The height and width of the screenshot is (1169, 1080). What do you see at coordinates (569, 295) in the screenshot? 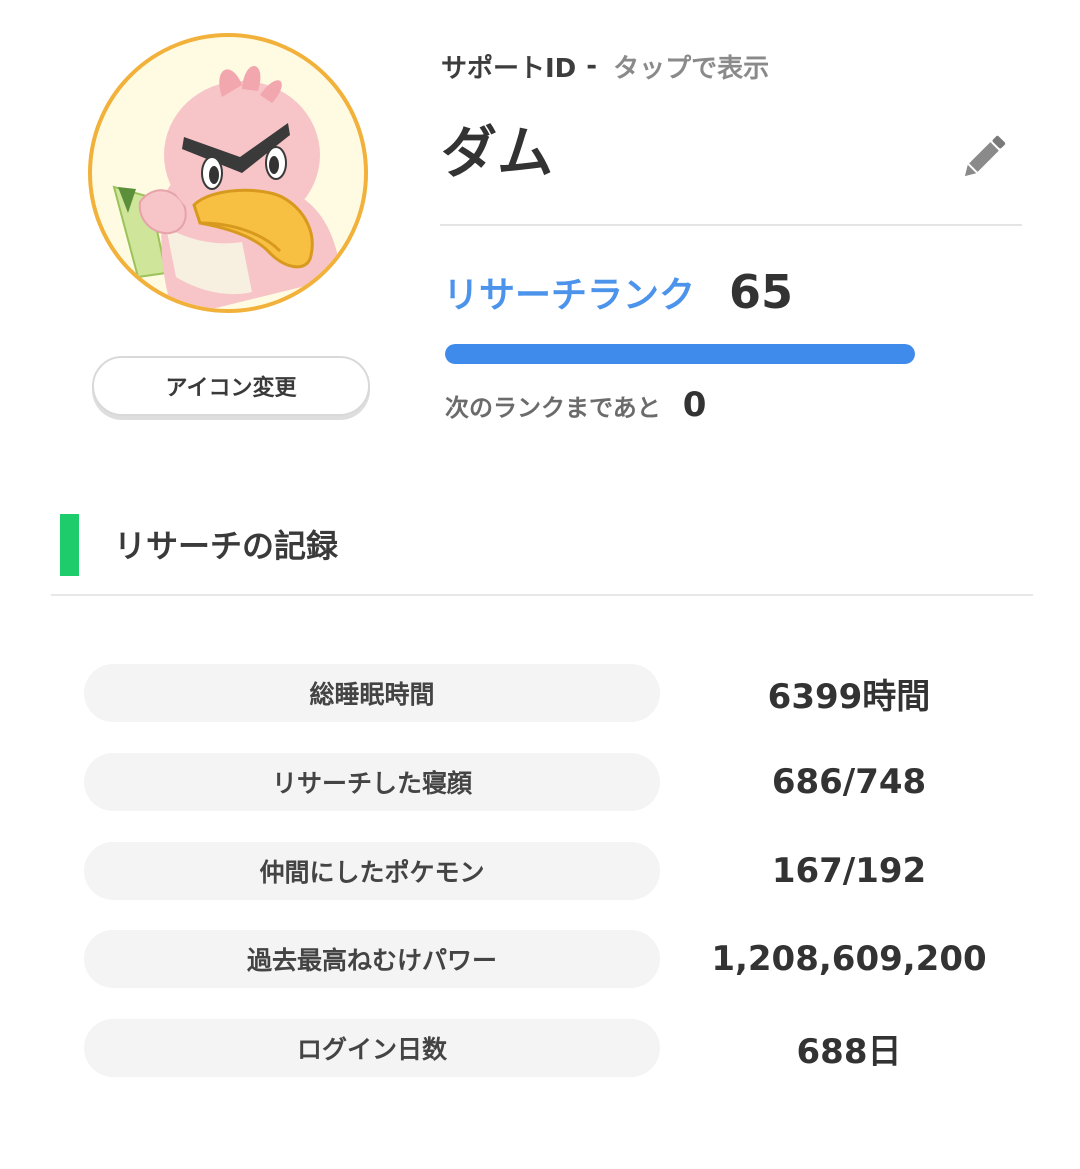
I see `research-rank-label: リサーチランク` at bounding box center [569, 295].